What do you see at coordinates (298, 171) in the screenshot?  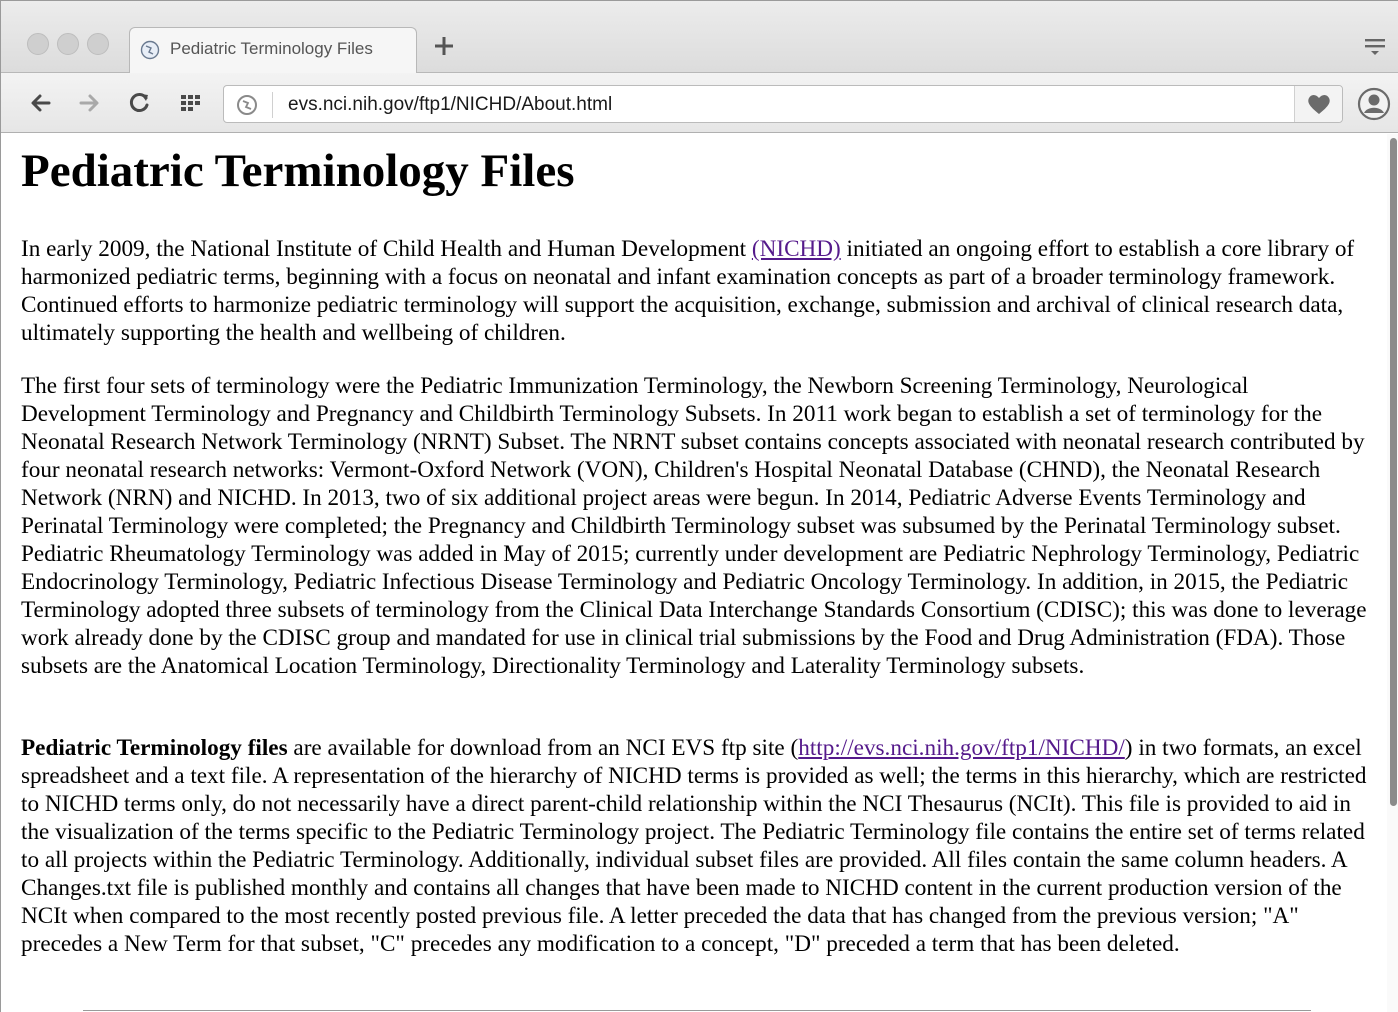 I see `page-title: Pediatric Terminology Files` at bounding box center [298, 171].